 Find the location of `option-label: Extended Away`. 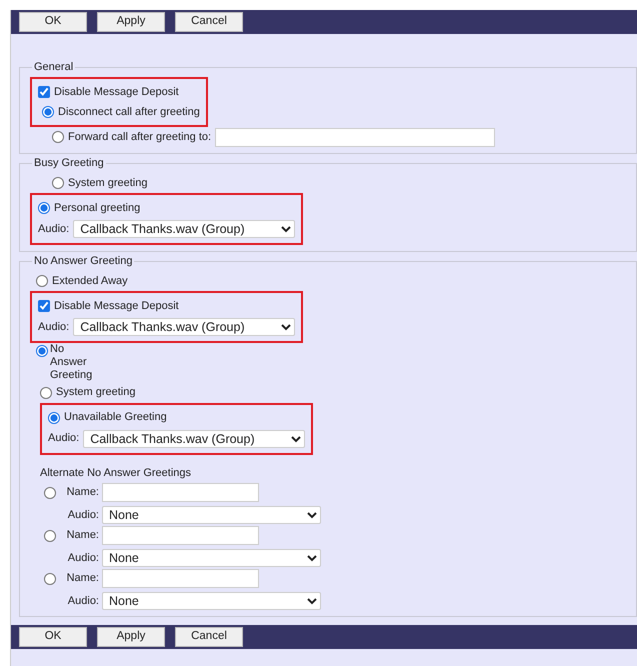

option-label: Extended Away is located at coordinates (90, 281).